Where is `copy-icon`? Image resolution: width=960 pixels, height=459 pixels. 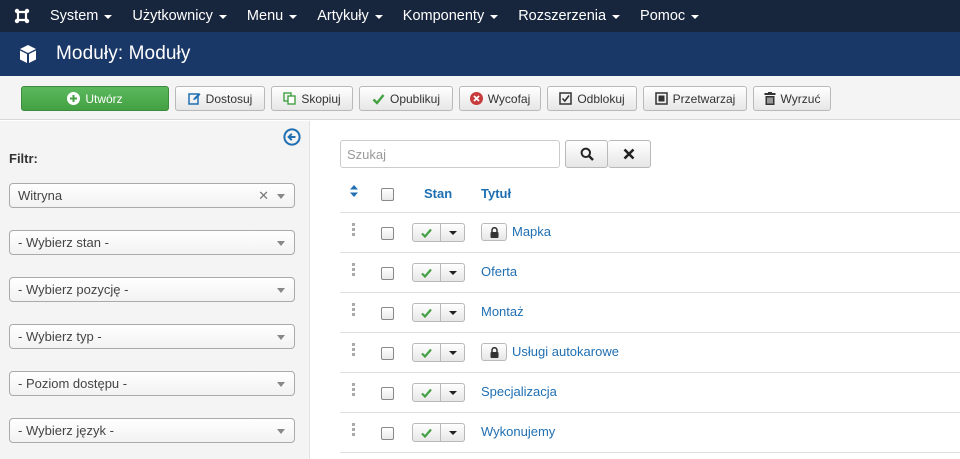
copy-icon is located at coordinates (290, 98).